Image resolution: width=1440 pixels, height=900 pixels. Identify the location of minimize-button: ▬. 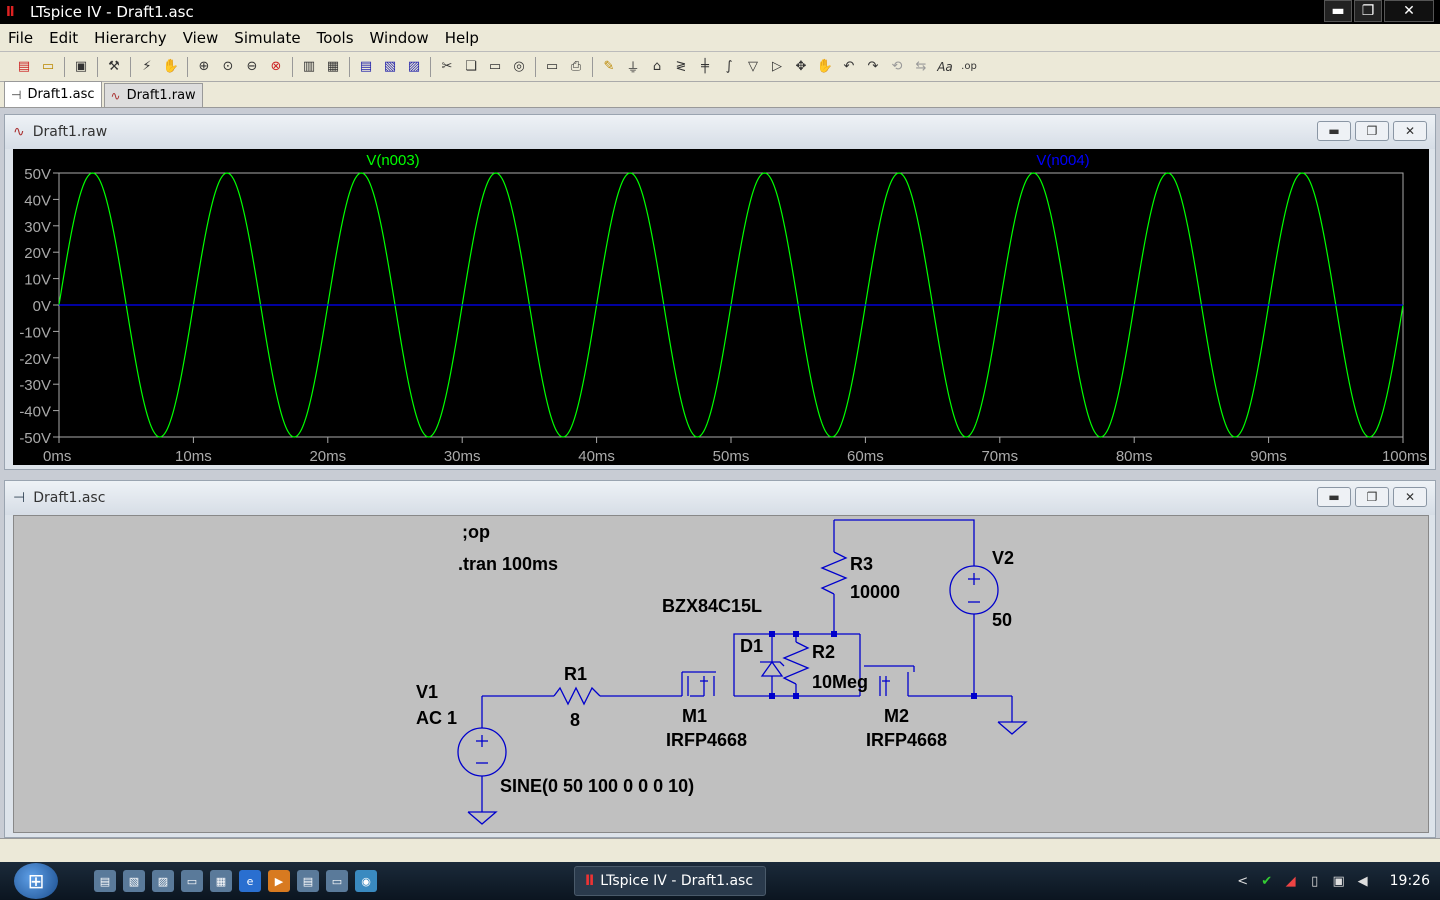
(1338, 11).